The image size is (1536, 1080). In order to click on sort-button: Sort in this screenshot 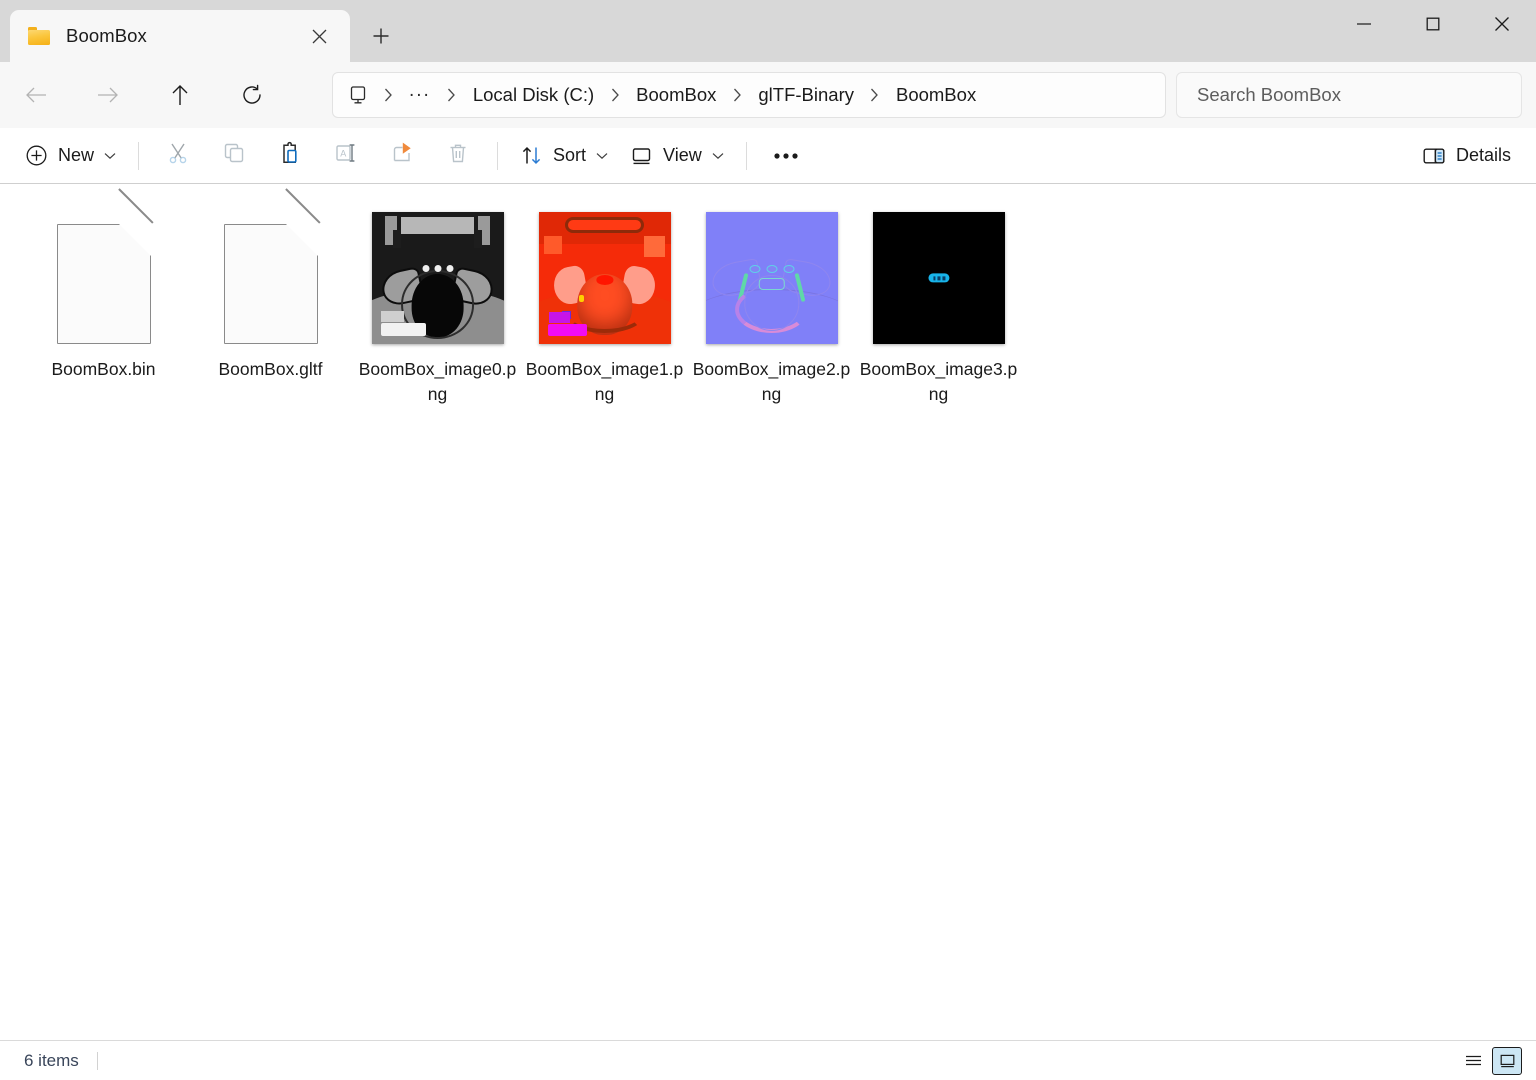, I will do `click(564, 156)`.